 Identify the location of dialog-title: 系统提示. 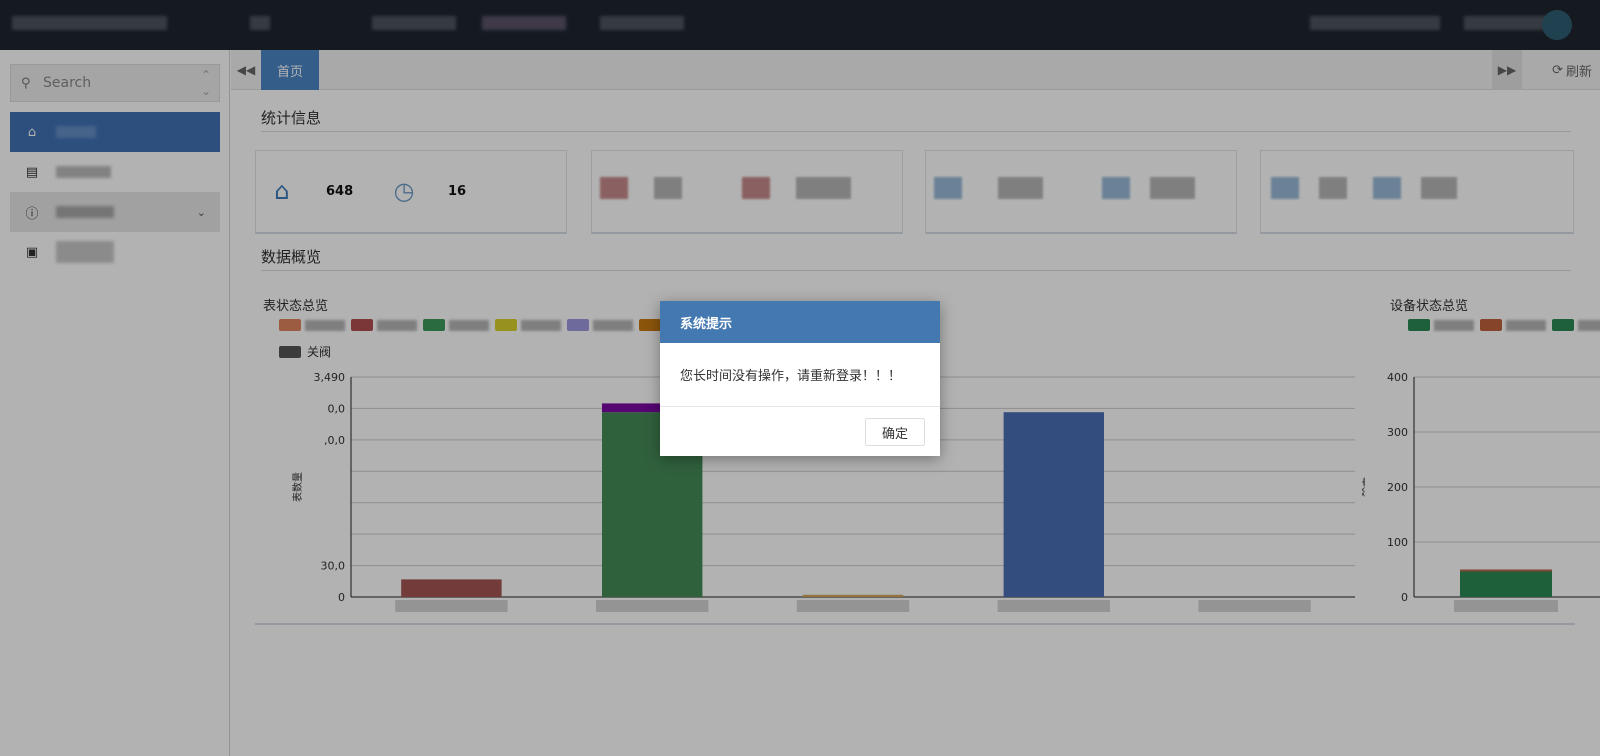
(800, 322).